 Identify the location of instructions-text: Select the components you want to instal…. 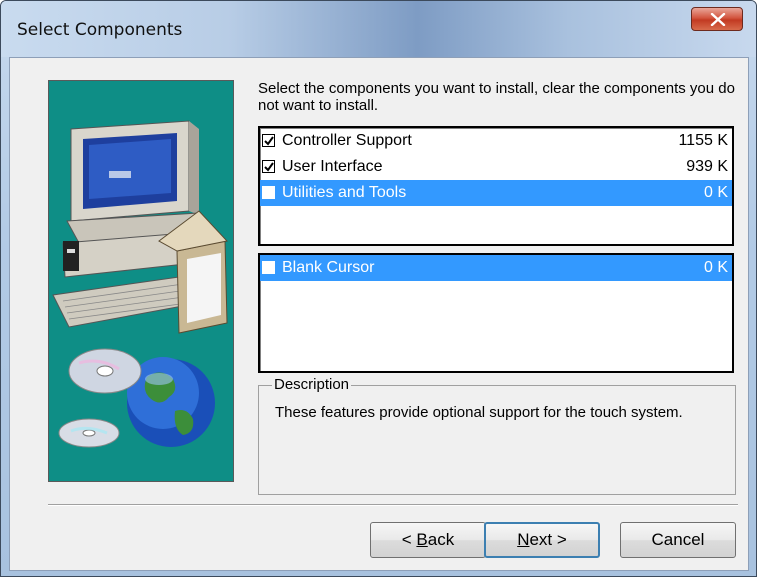
(496, 97).